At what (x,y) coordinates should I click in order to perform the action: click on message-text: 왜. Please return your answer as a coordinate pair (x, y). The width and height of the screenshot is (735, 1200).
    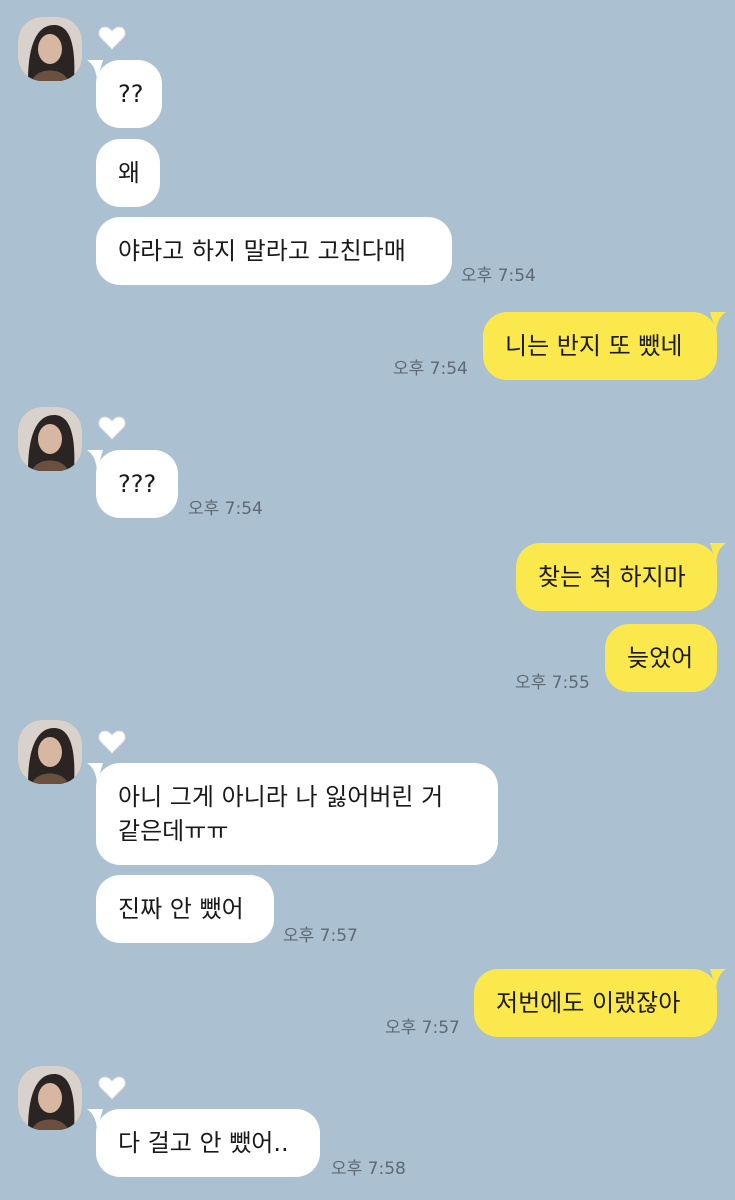
    Looking at the image, I should click on (129, 173).